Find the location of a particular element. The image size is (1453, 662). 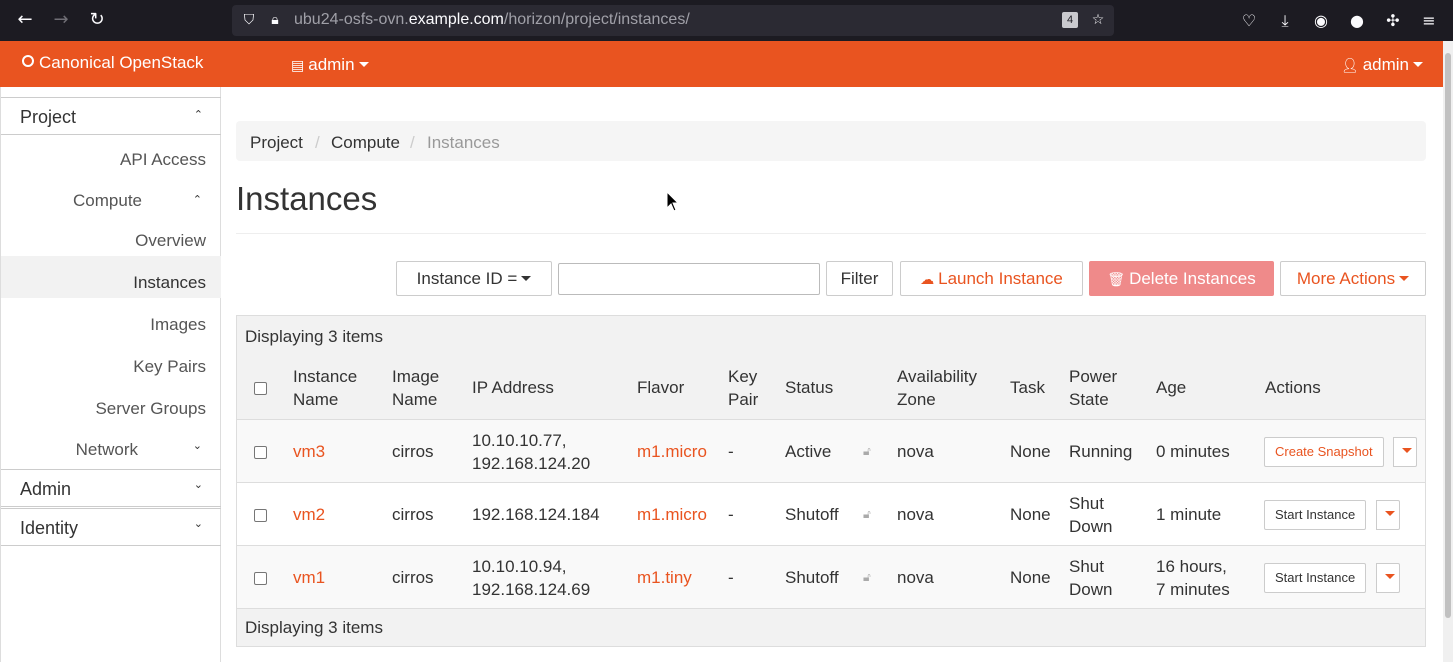

bookmark-star-icon: ☆ is located at coordinates (1098, 20).